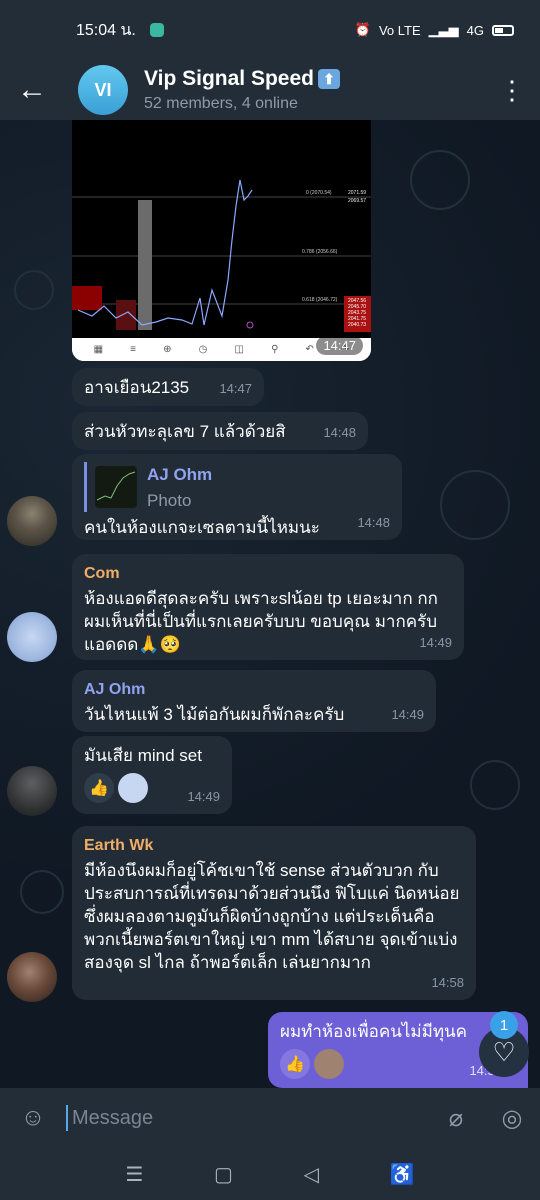  What do you see at coordinates (116, 487) in the screenshot?
I see `reply-thumbnail` at bounding box center [116, 487].